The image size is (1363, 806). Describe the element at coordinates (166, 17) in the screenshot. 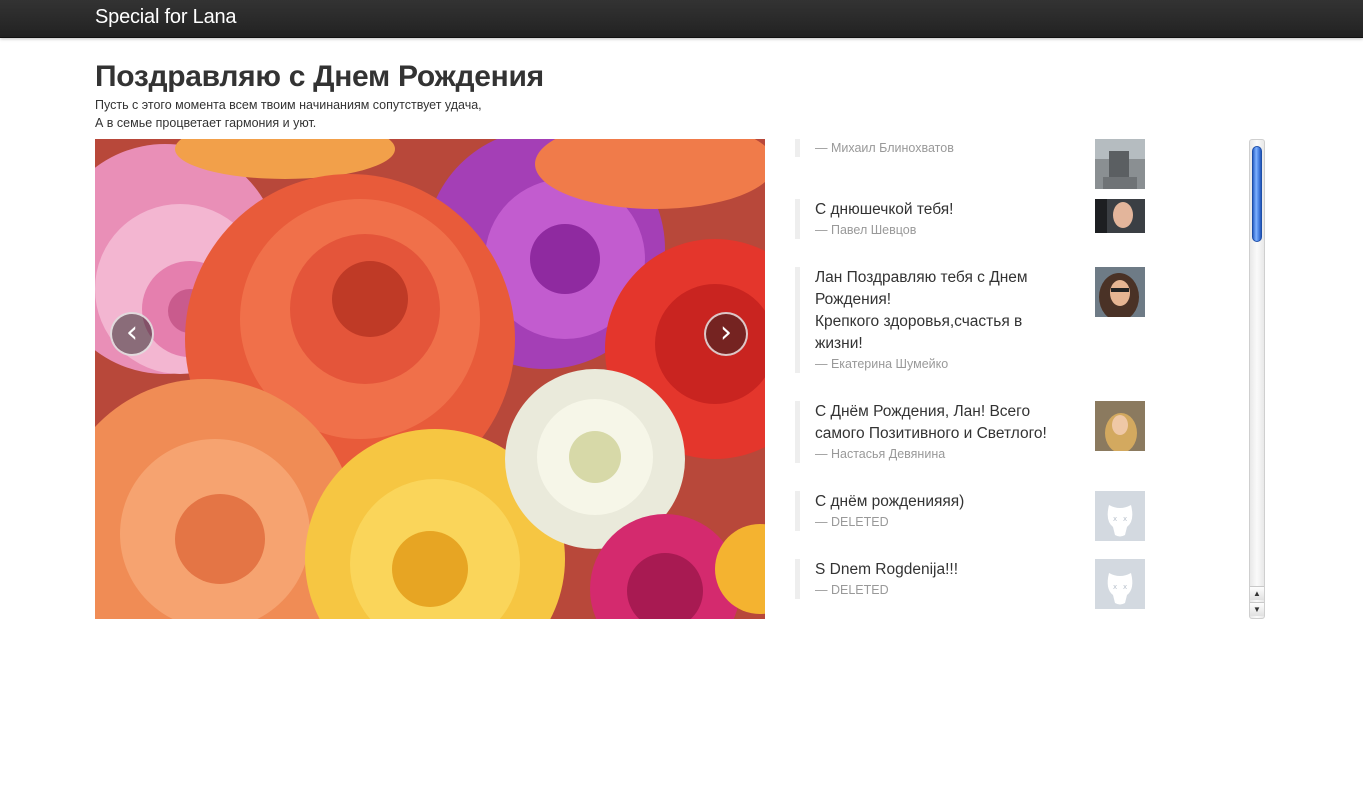

I see `brand-link: Special for Lana` at that location.